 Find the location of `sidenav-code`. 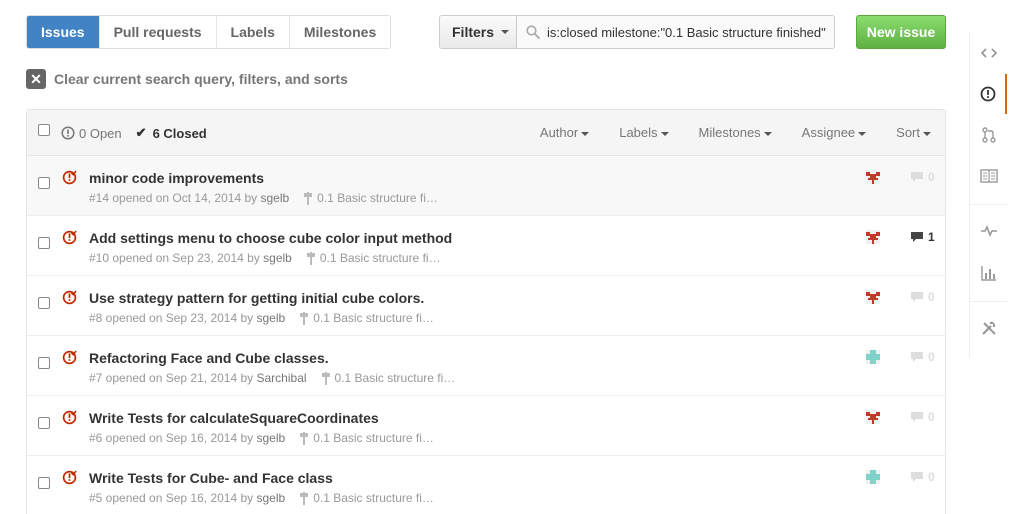

sidenav-code is located at coordinates (988, 53).